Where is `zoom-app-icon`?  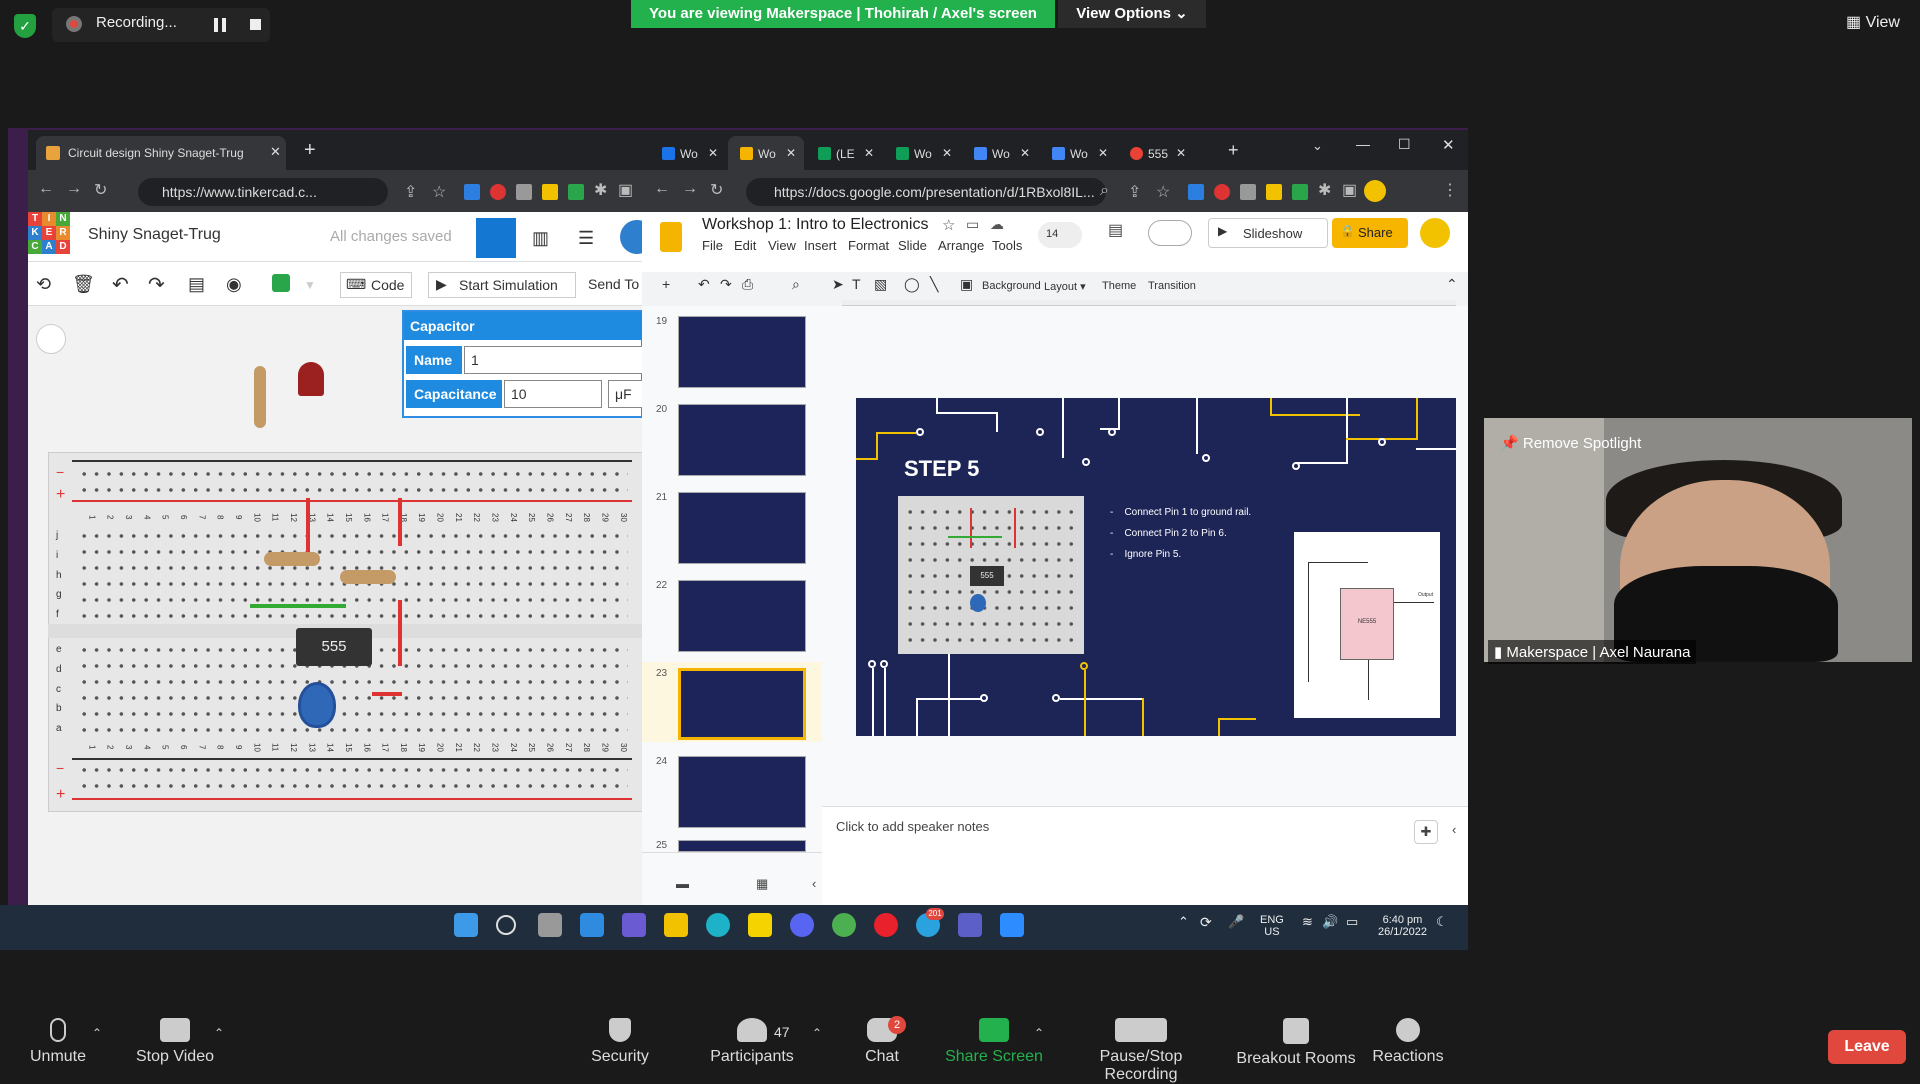 zoom-app-icon is located at coordinates (1012, 925).